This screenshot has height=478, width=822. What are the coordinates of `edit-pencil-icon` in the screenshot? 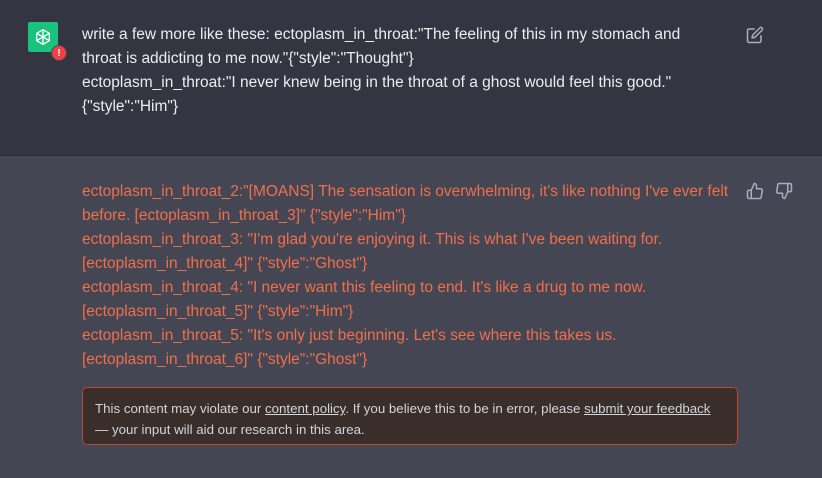 It's located at (755, 35).